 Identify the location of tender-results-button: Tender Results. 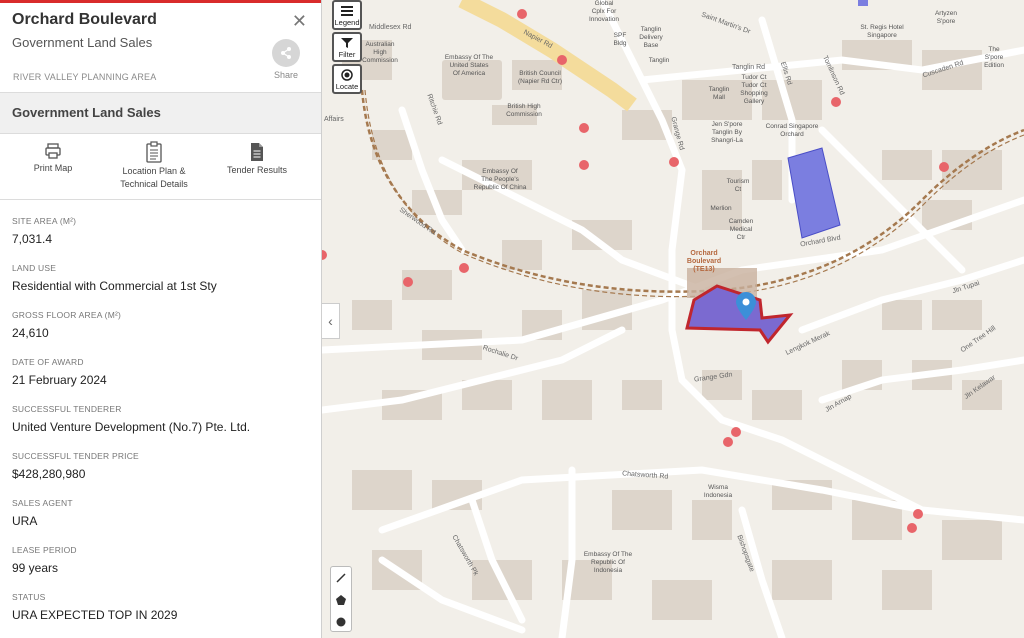
(257, 159).